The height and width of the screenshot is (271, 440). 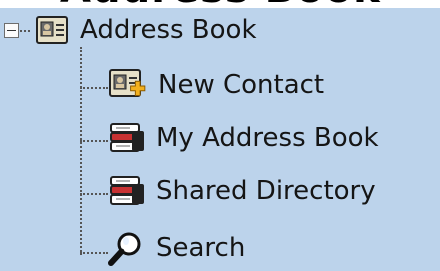 I want to click on tree-item-shared-directory: Shared Directory, so click(x=242, y=191).